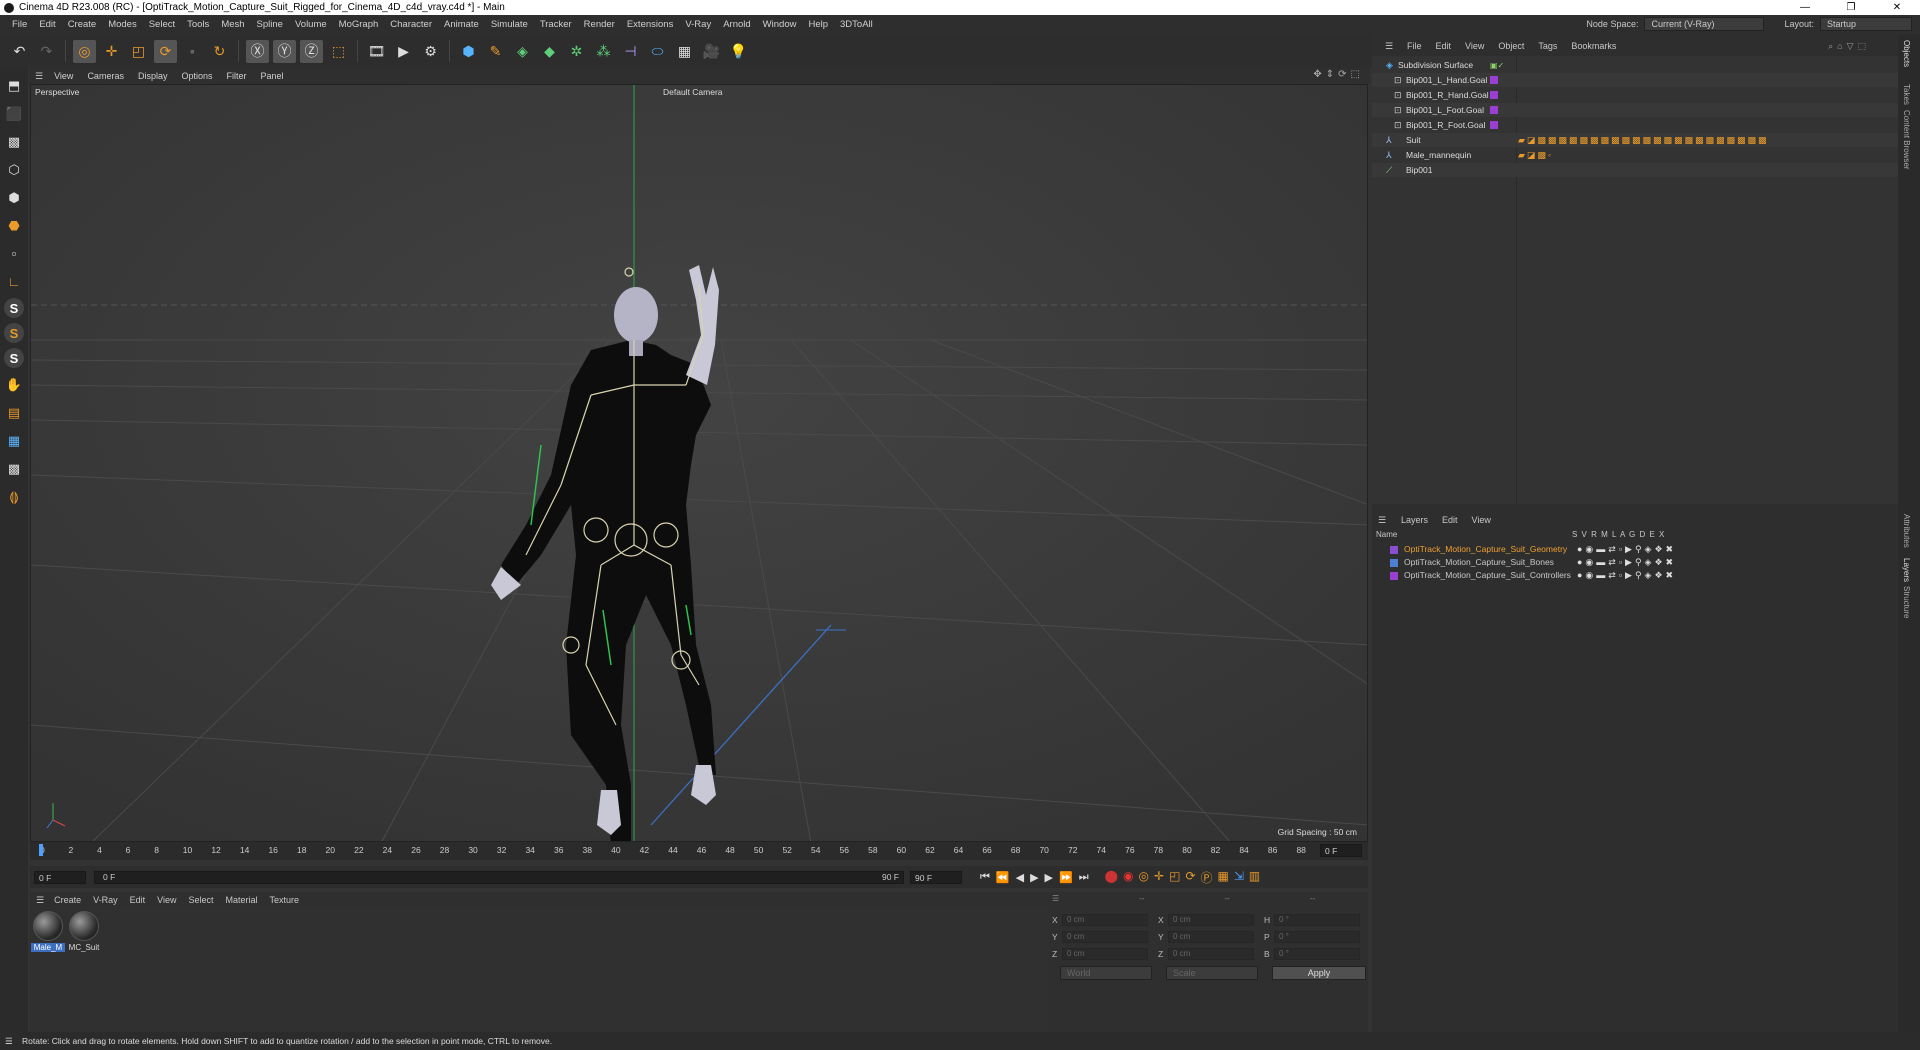 This screenshot has width=1920, height=1050. Describe the element at coordinates (14, 468) in the screenshot. I see `solo-icon: ▩` at that location.